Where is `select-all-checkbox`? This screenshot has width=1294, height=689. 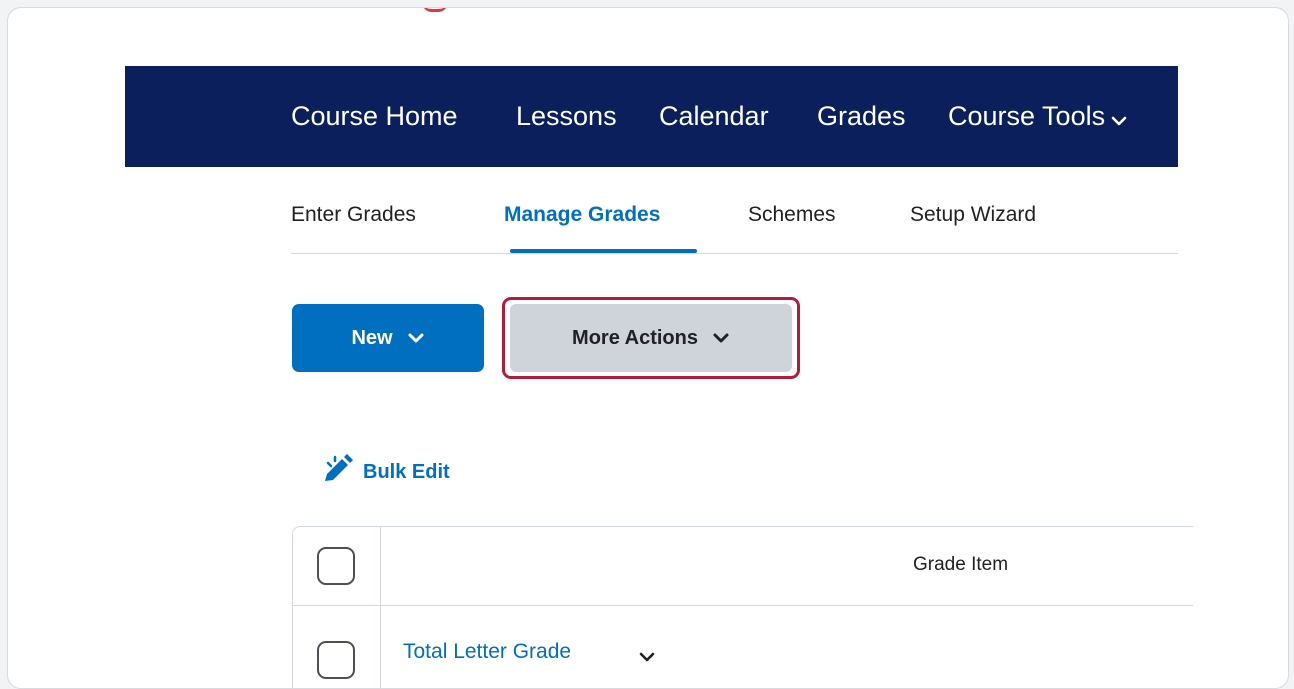
select-all-checkbox is located at coordinates (336, 566).